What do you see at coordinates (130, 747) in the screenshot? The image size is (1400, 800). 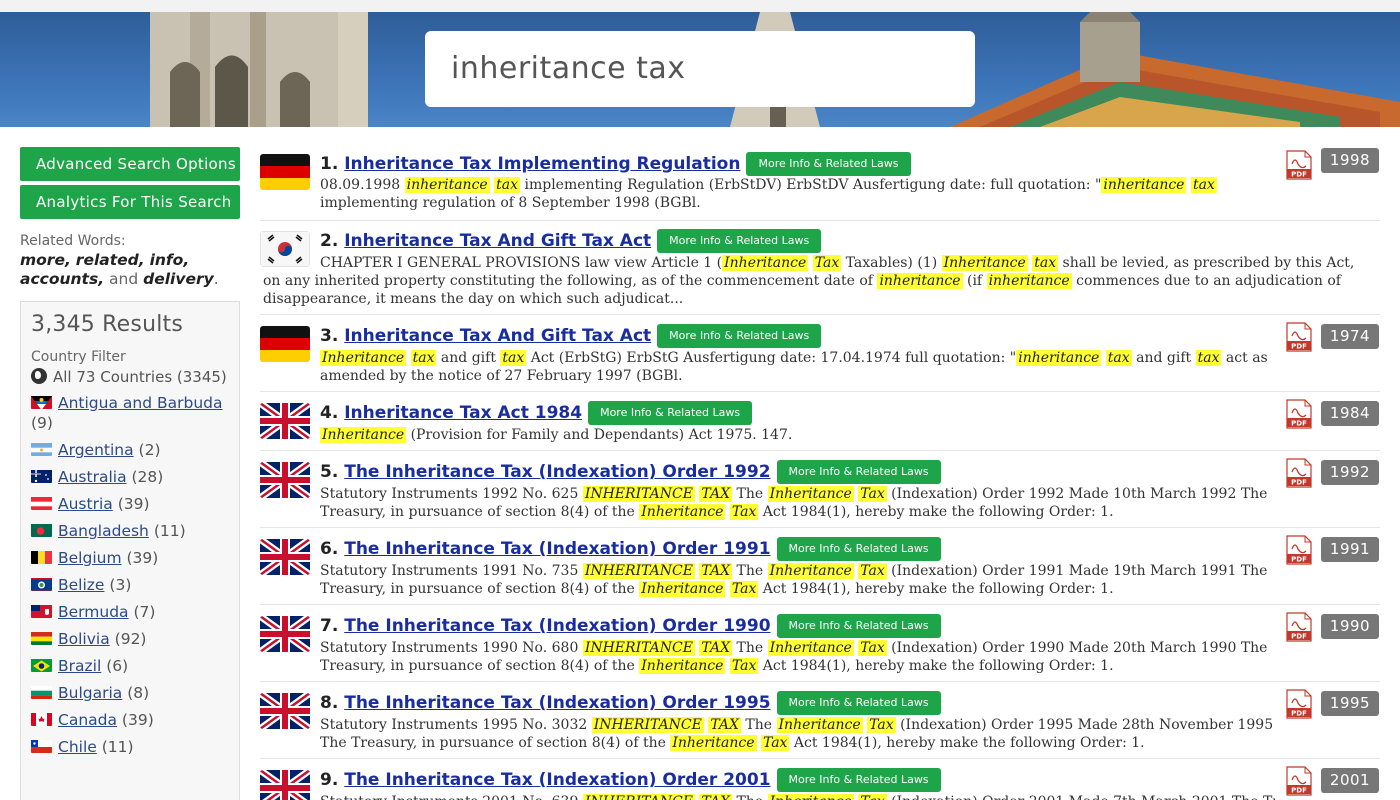 I see `country-item: Chile (11)` at bounding box center [130, 747].